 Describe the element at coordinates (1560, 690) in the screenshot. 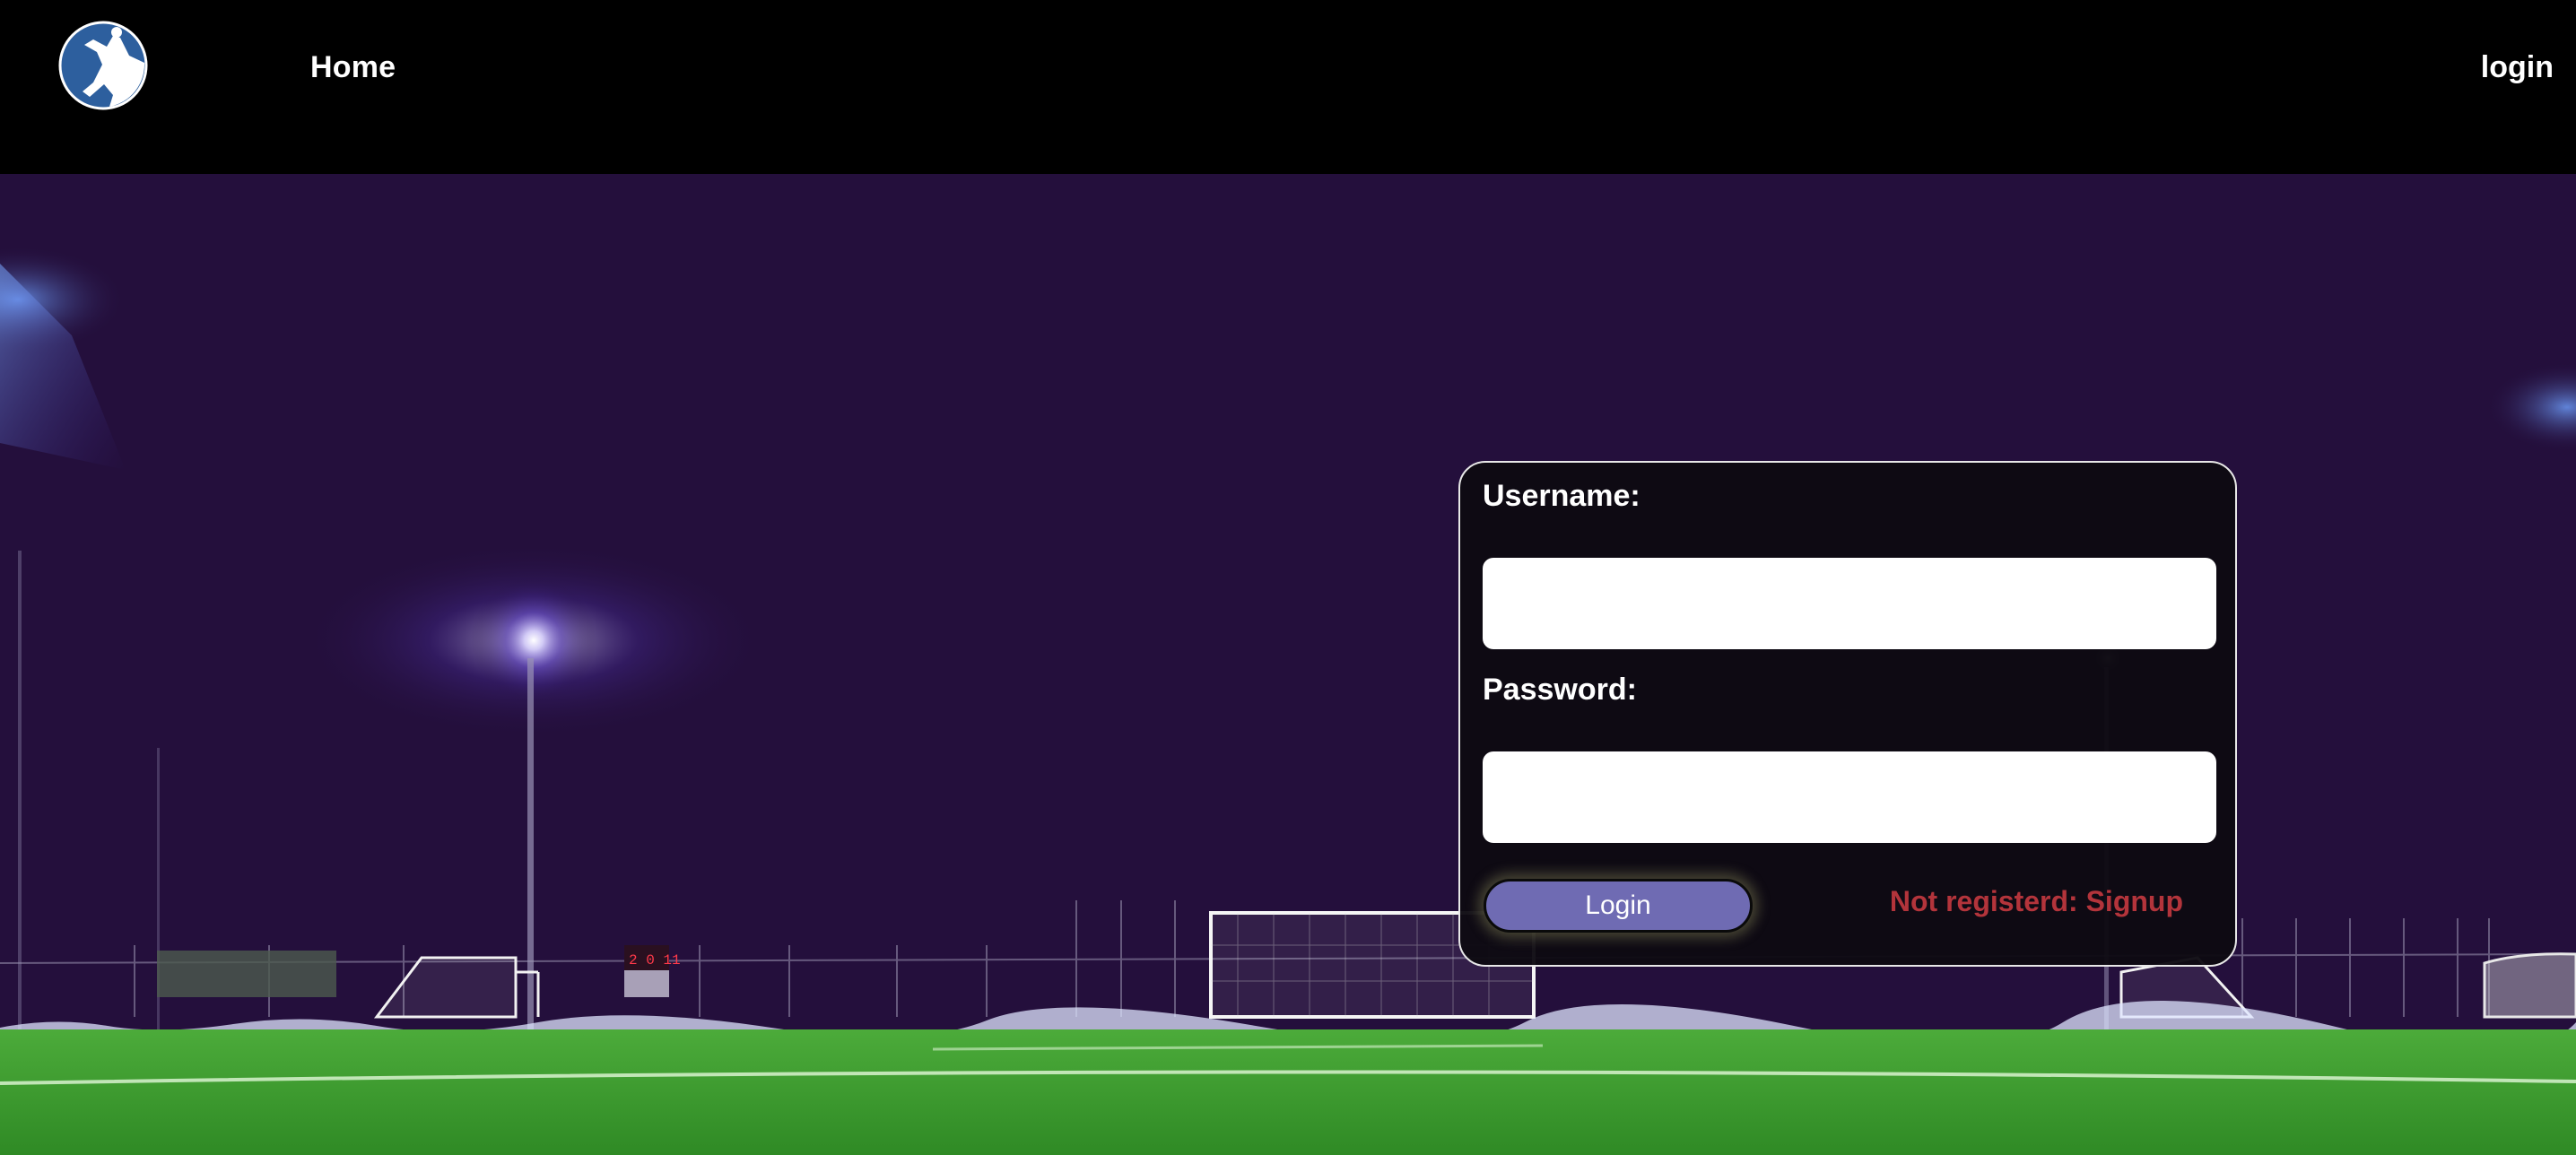

I see `password-label: Password:` at that location.